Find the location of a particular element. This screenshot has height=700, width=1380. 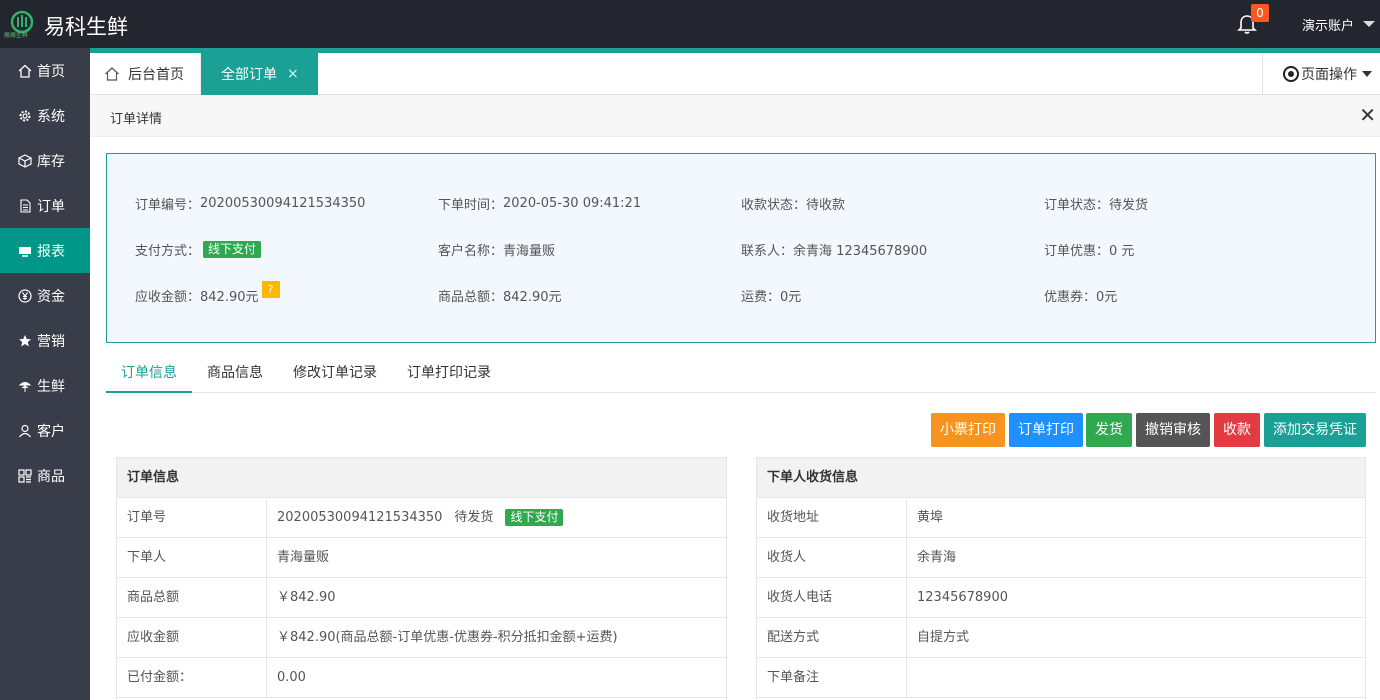

shipping-value: 0元 is located at coordinates (791, 297).